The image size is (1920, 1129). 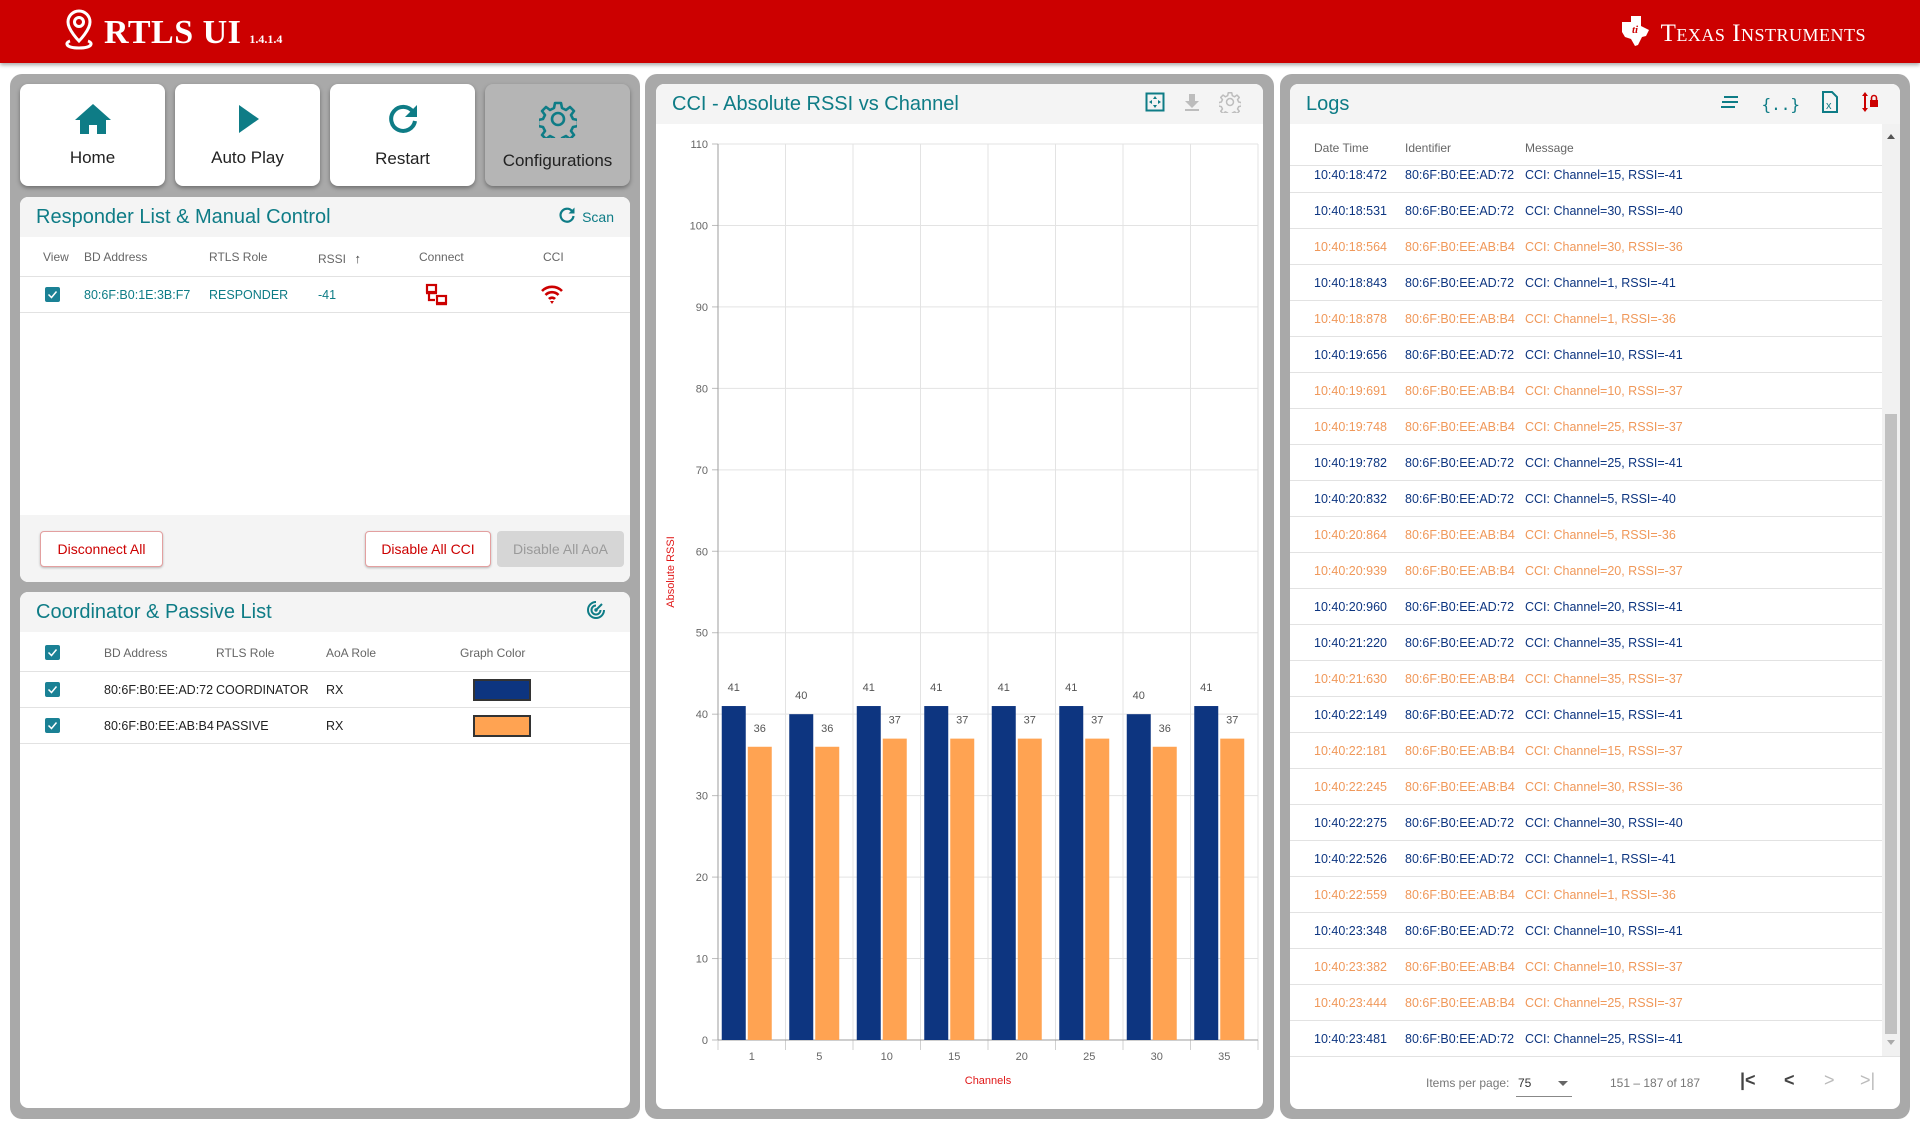 What do you see at coordinates (437, 297) in the screenshot?
I see `network-connected-icon` at bounding box center [437, 297].